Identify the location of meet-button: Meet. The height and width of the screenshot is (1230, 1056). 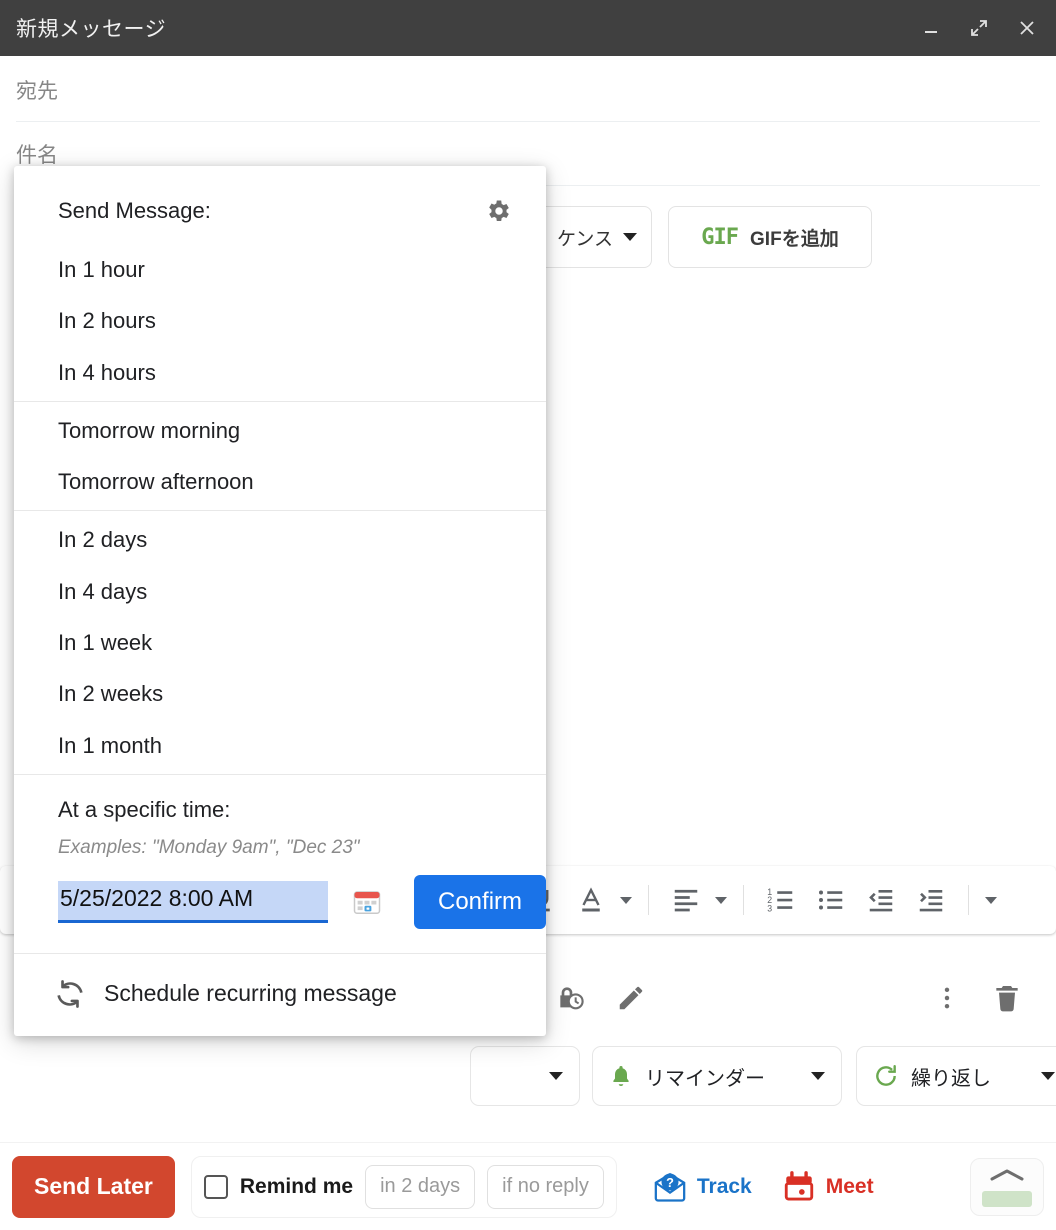
(828, 1187).